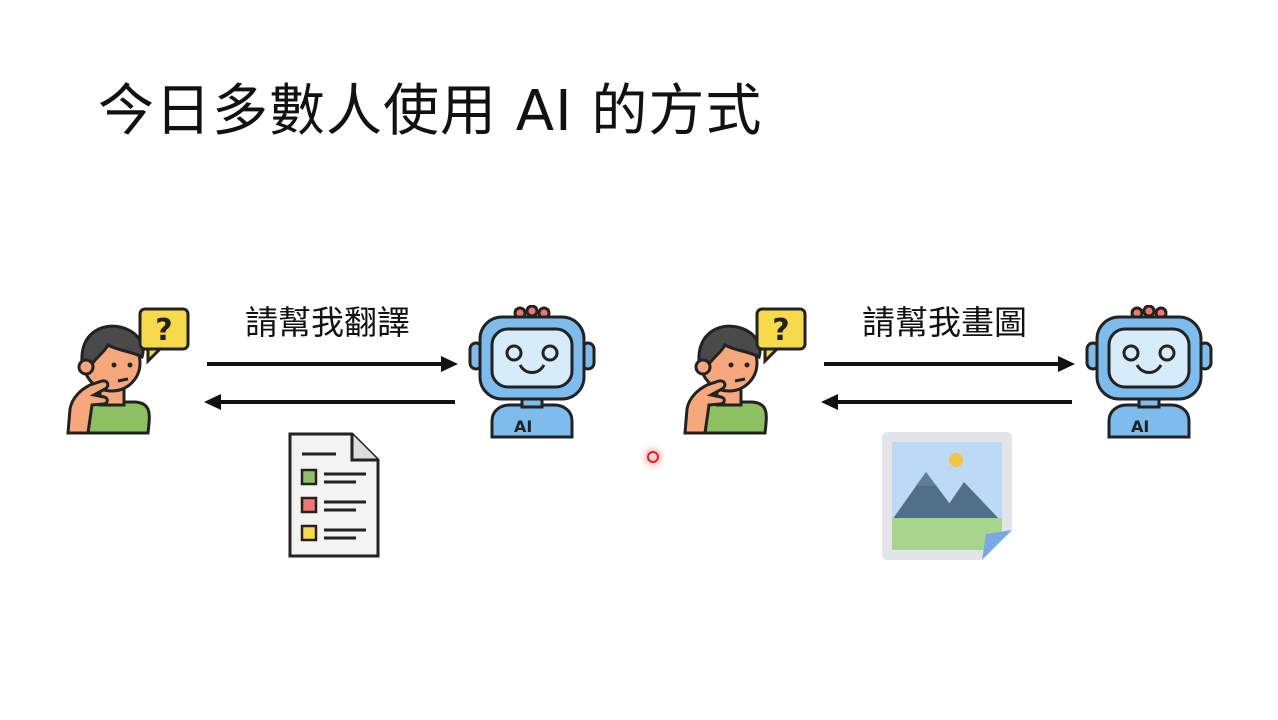 This screenshot has width=1278, height=720. What do you see at coordinates (430, 111) in the screenshot?
I see `slide-title: 今日多數人使用 AI 的方式` at bounding box center [430, 111].